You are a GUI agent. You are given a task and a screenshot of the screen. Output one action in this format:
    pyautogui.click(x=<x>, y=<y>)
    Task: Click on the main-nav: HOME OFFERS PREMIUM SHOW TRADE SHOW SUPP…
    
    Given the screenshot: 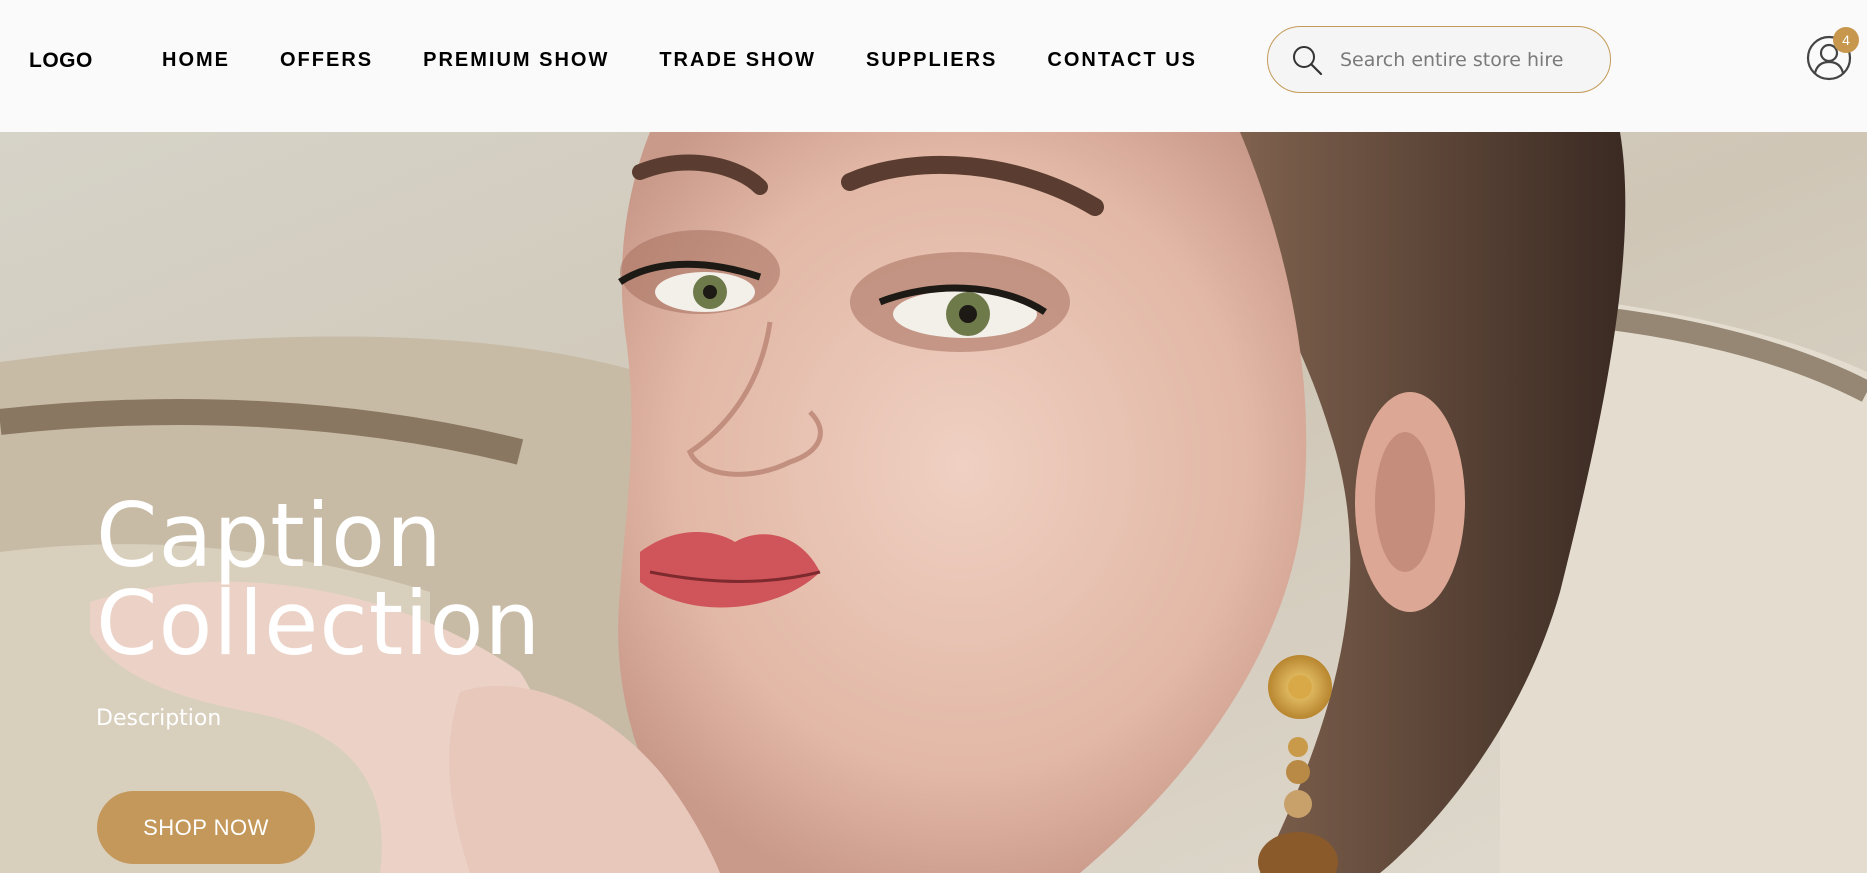 What is the action you would take?
    pyautogui.click(x=679, y=60)
    